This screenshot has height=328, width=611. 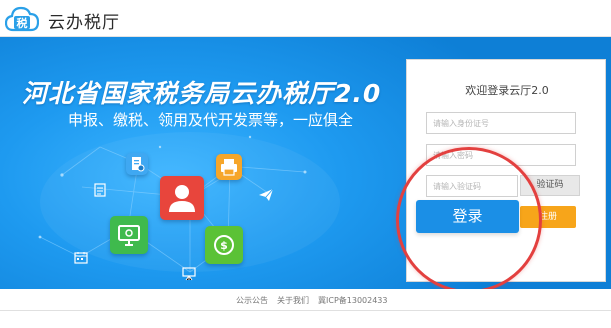 I want to click on presentation-icon, so click(x=189, y=274).